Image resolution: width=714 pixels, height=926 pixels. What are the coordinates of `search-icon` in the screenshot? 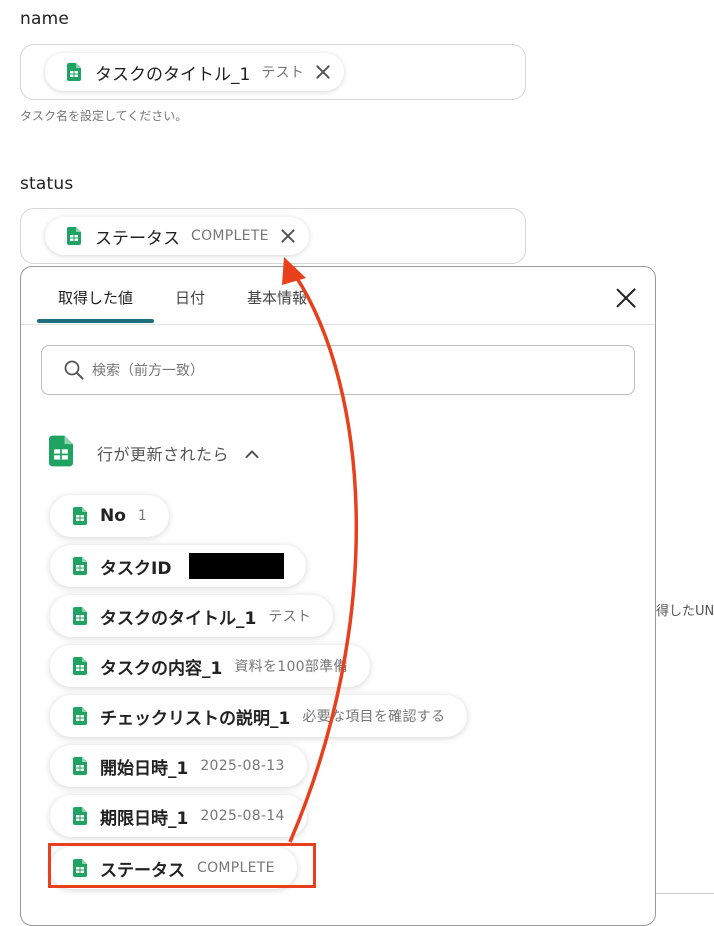 It's located at (74, 372).